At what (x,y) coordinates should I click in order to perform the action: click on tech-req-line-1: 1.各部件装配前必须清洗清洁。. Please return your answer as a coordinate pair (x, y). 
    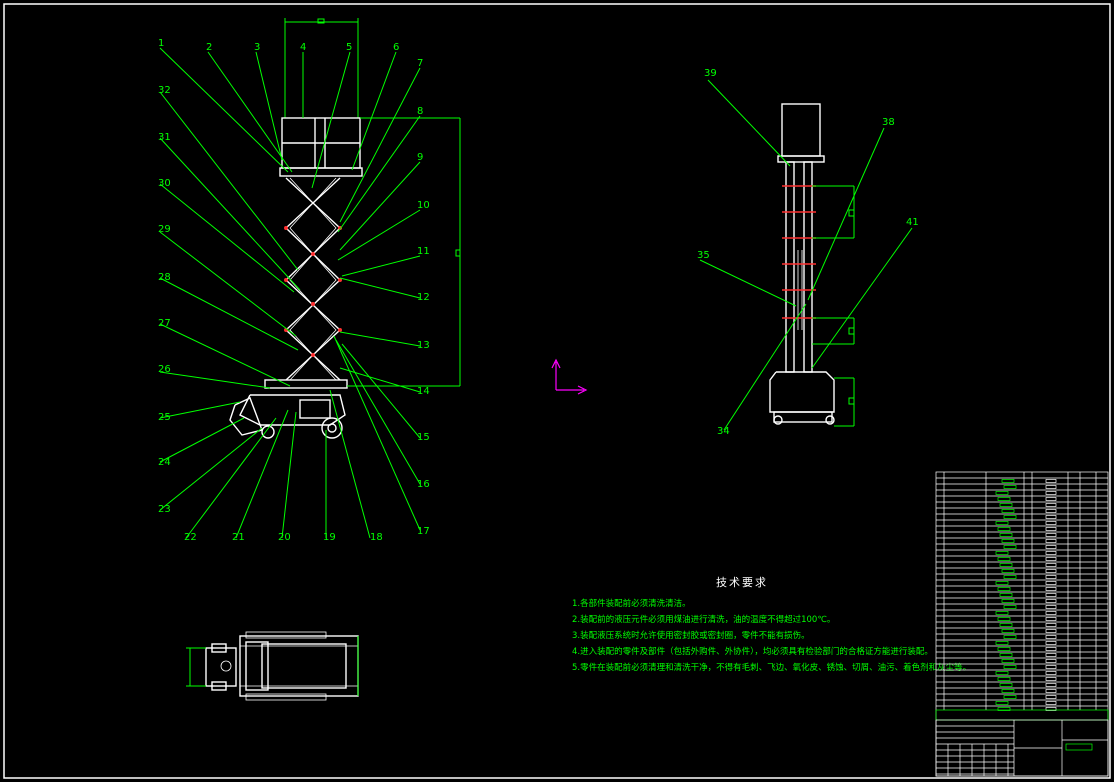
    Looking at the image, I should click on (631, 603).